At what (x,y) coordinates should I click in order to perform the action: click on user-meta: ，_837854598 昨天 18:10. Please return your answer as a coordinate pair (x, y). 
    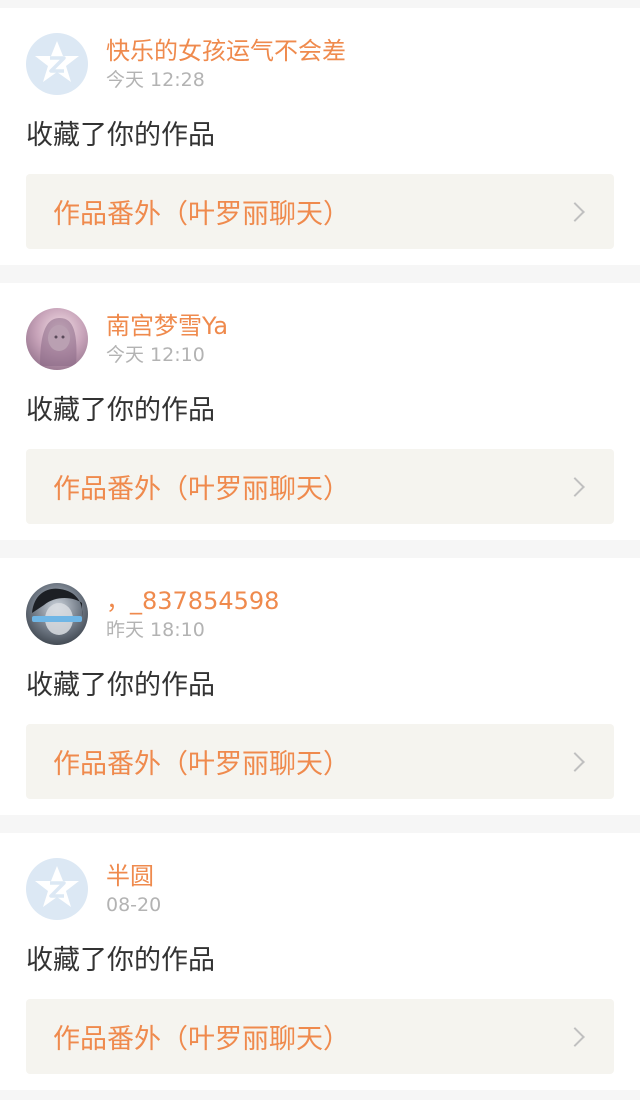
    Looking at the image, I should click on (192, 614).